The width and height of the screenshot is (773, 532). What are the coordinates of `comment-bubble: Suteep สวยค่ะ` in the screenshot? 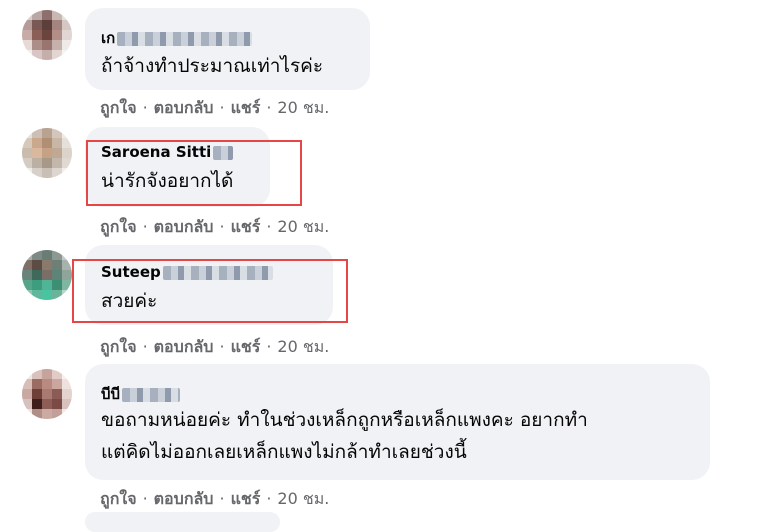 It's located at (209, 285).